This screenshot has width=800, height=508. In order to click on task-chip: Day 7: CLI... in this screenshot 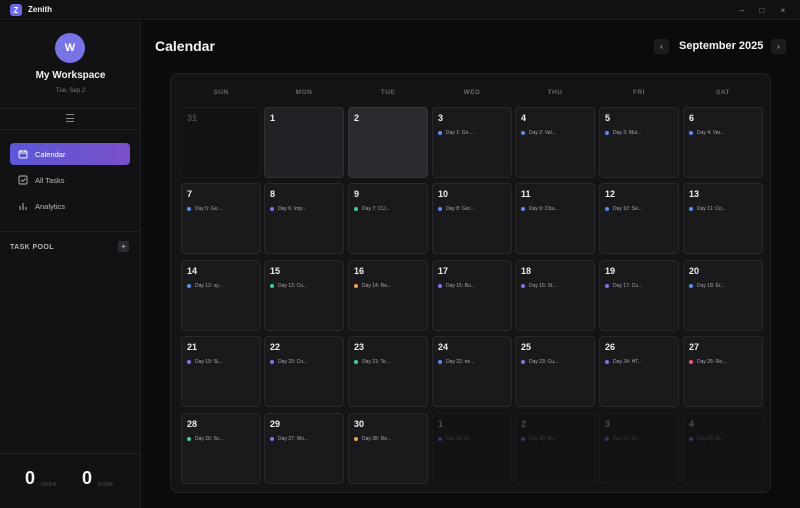, I will do `click(372, 209)`.